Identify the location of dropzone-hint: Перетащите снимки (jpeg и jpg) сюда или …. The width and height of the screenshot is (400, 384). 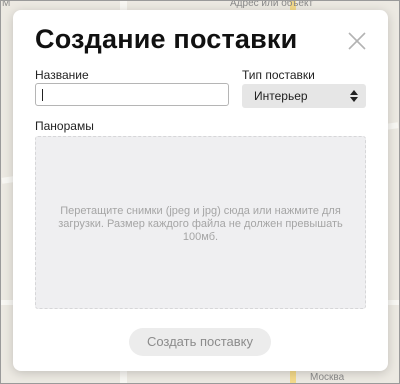
(200, 224).